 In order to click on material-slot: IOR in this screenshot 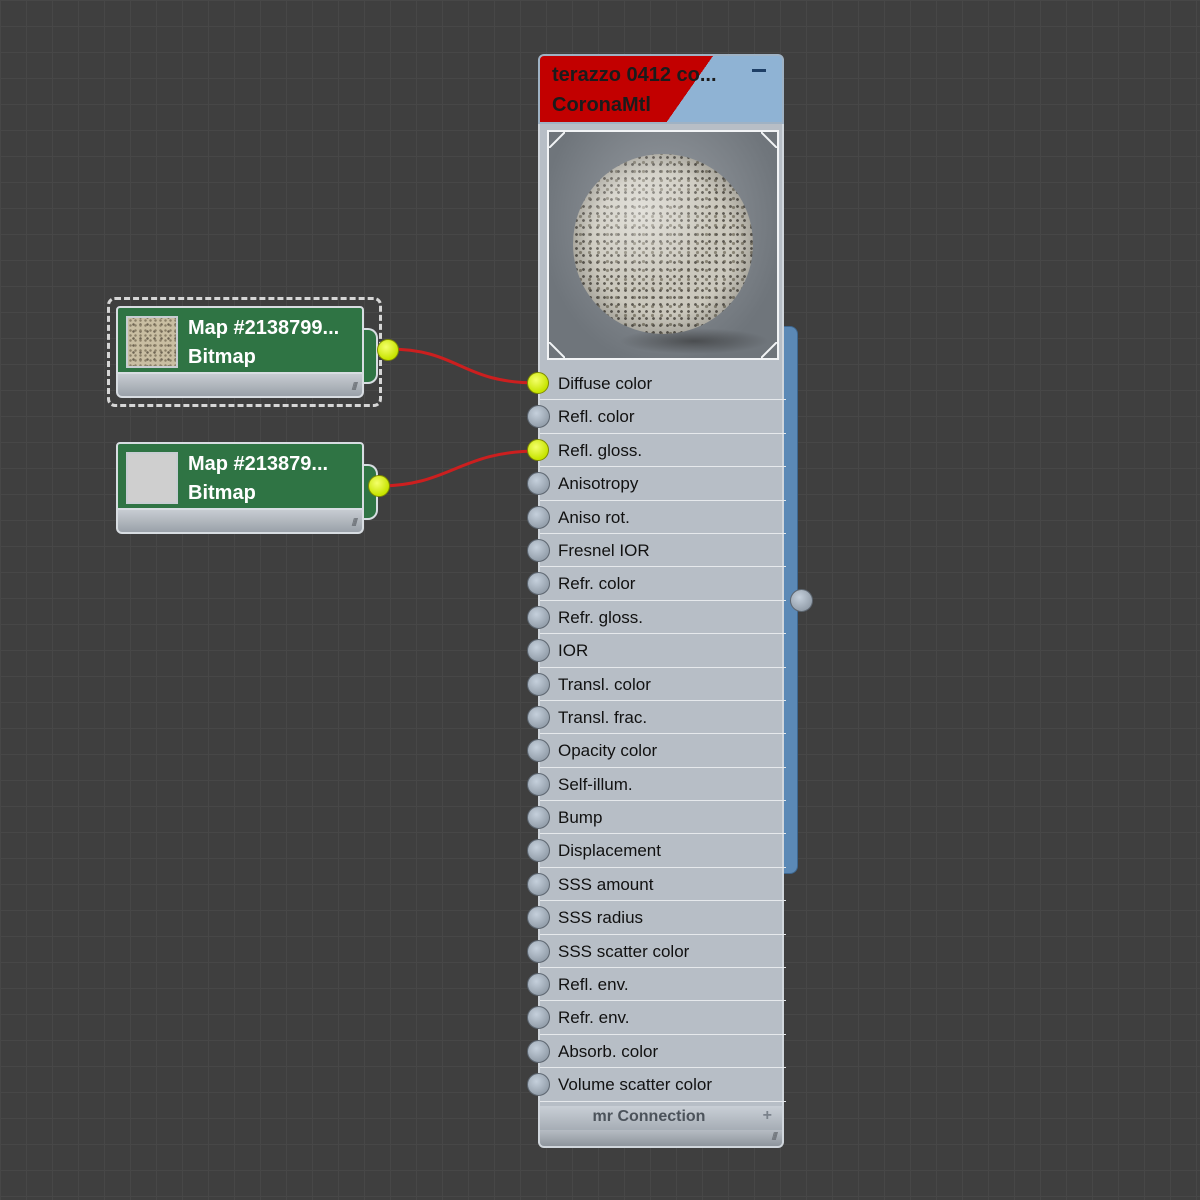, I will do `click(656, 651)`.